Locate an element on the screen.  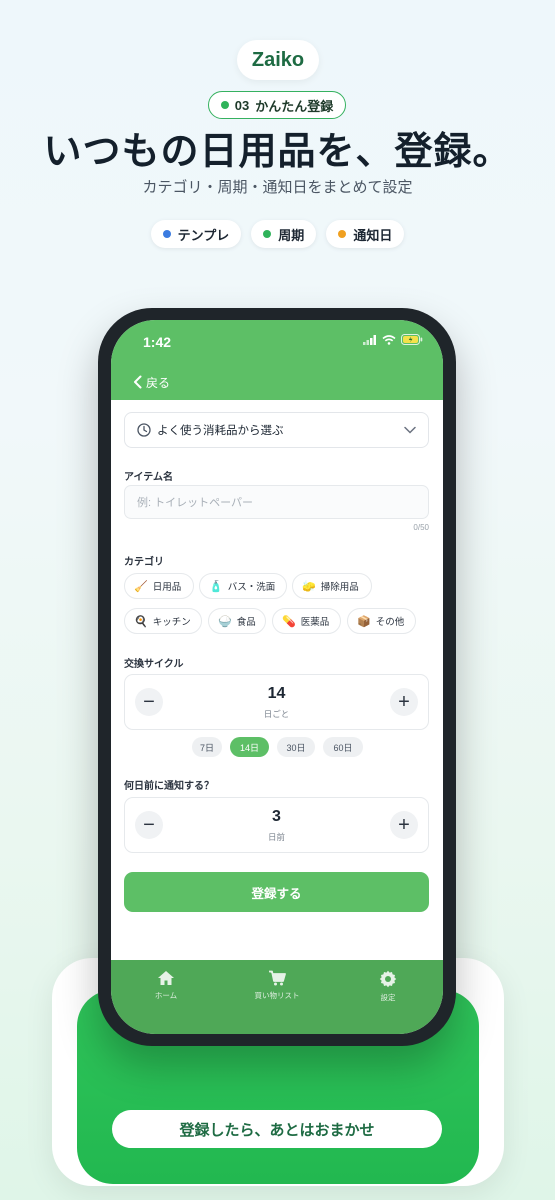
battery-icon is located at coordinates (412, 339).